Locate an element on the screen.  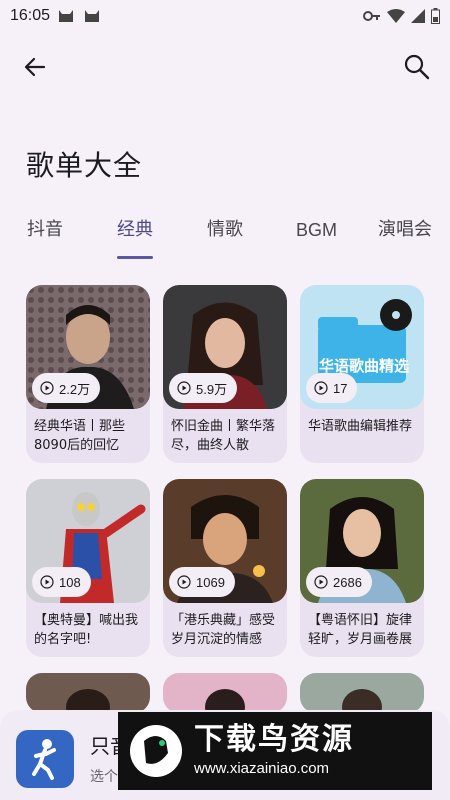
watermark-banner: 下载鸟资源 www.xiazainiao.com is located at coordinates (275, 751).